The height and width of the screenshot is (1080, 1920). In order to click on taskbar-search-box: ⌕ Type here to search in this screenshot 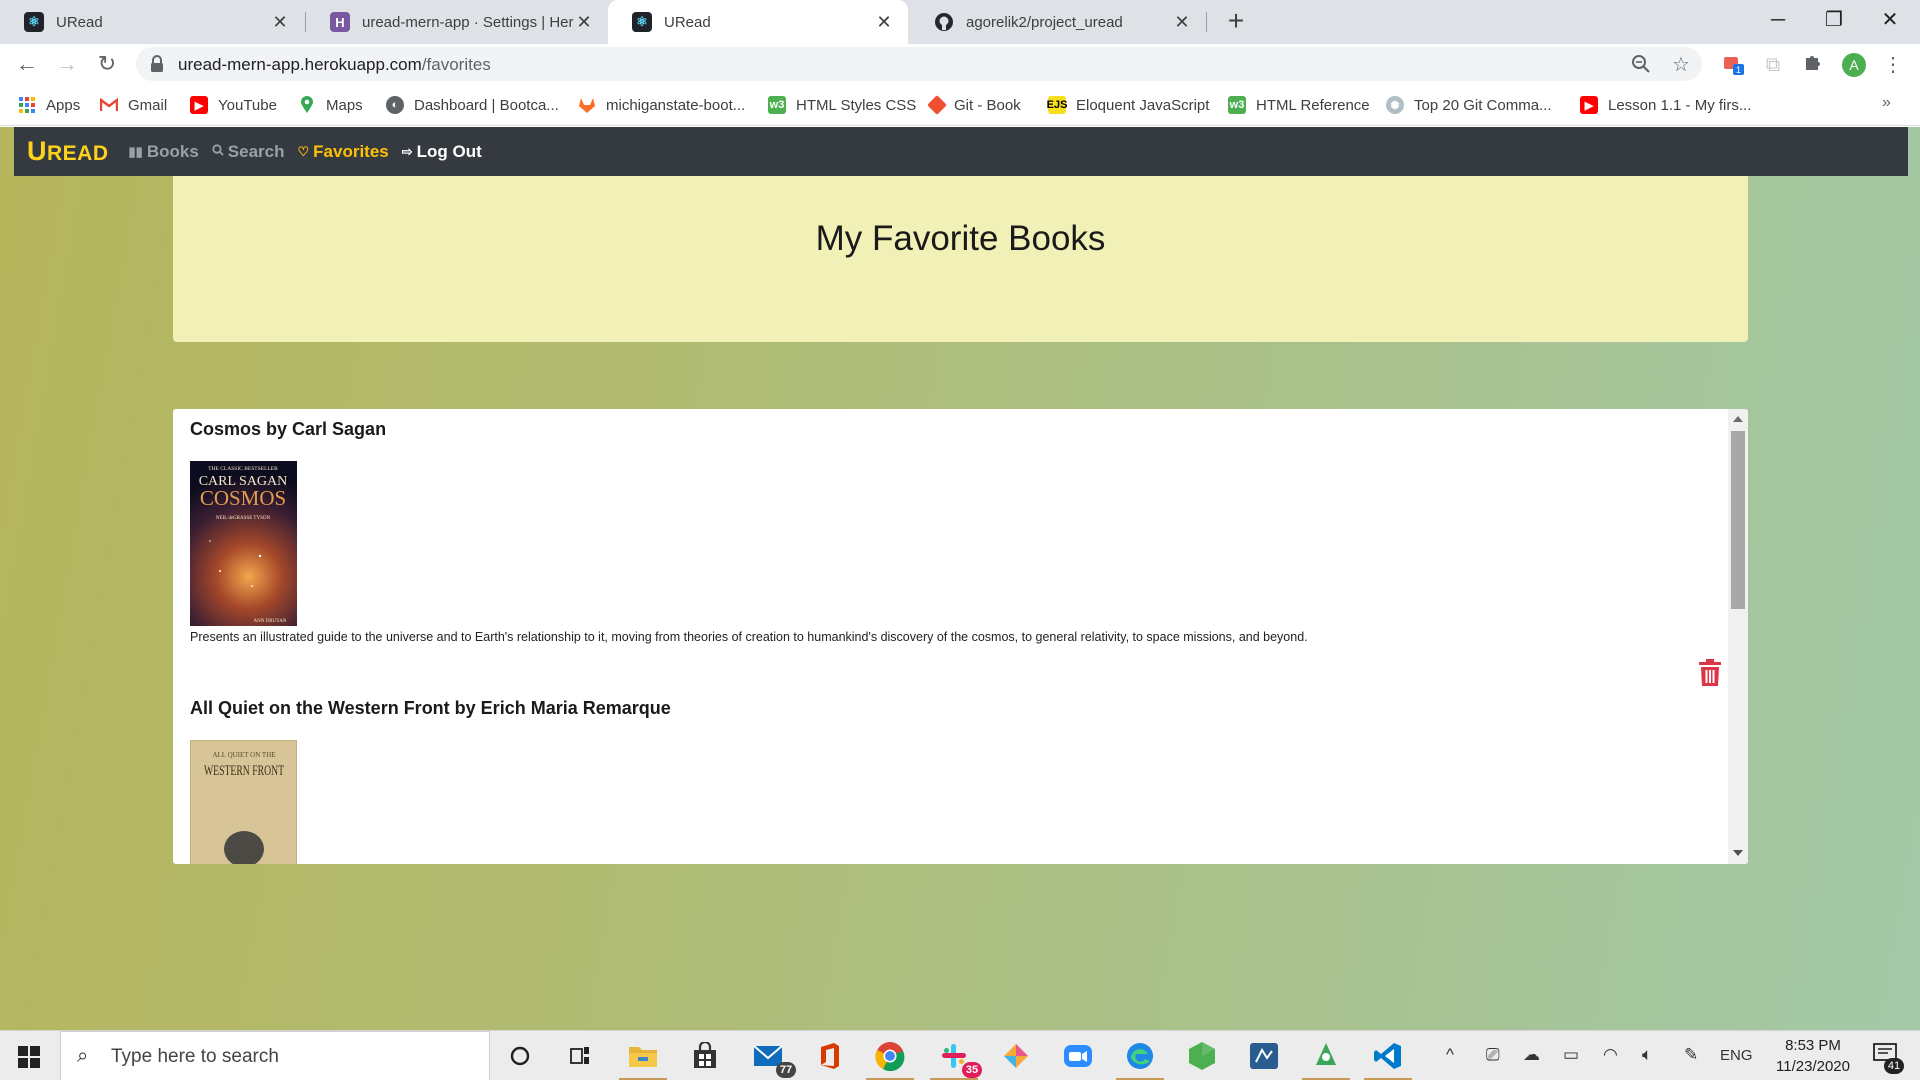, I will do `click(275, 1055)`.